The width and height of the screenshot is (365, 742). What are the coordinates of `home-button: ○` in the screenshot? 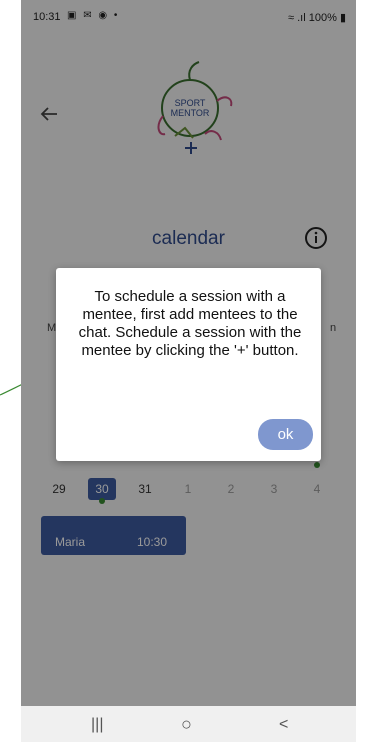 It's located at (186, 724).